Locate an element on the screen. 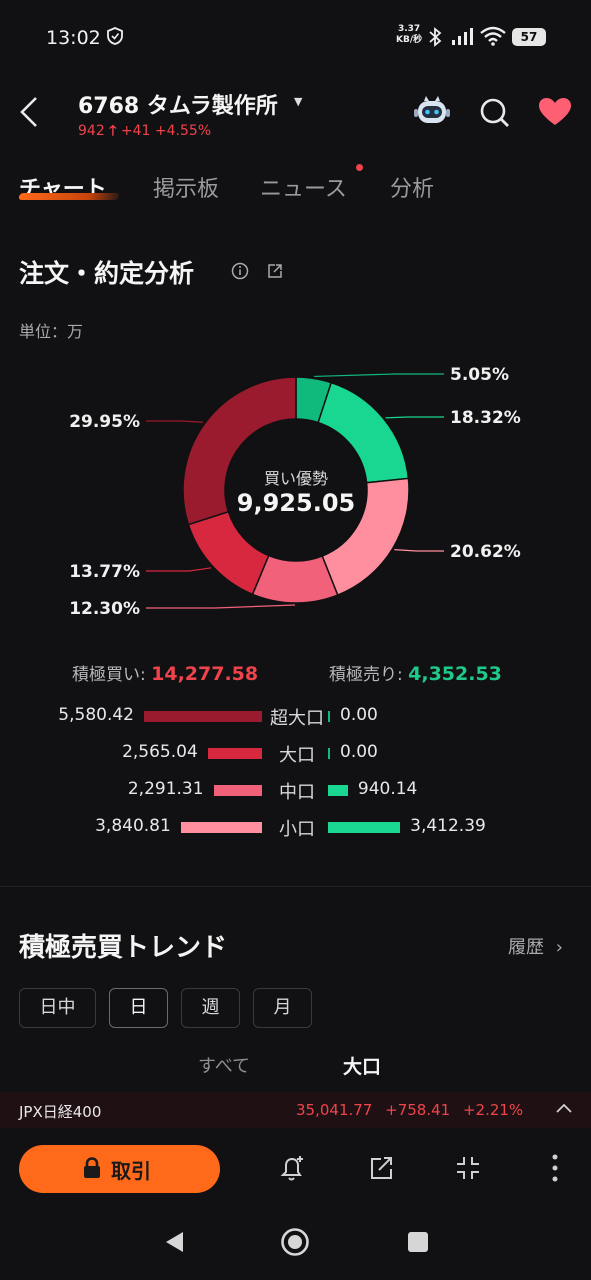 The height and width of the screenshot is (1280, 591). order-flow-row: 3,840.81 小口 3,412.39 is located at coordinates (295, 827).